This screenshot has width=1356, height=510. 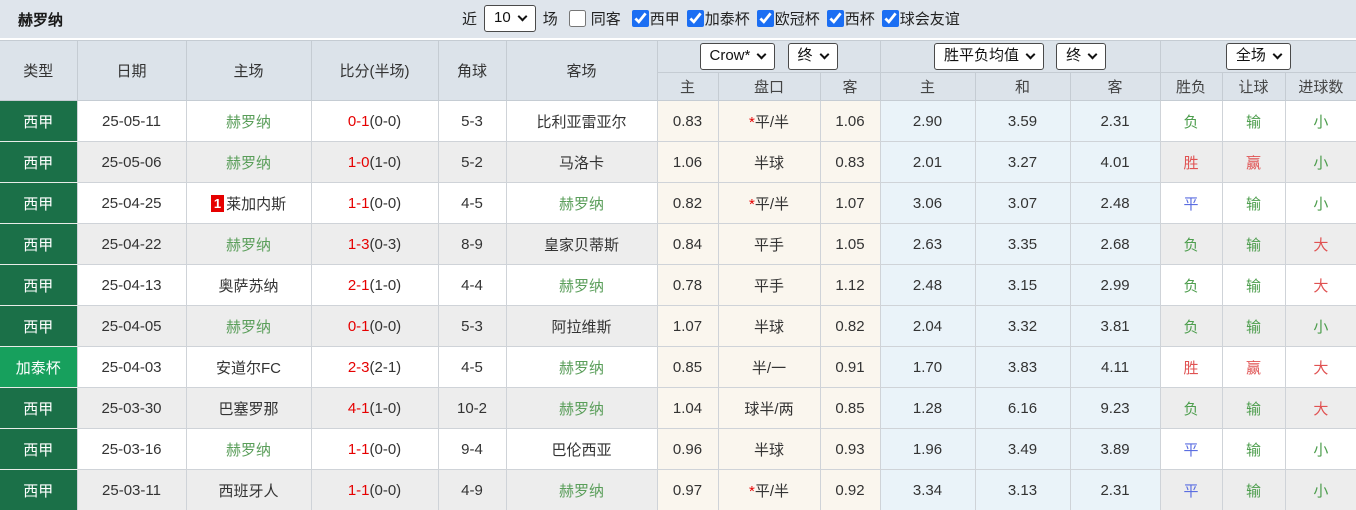 What do you see at coordinates (374, 70) in the screenshot?
I see `col-header-score: 比分(半场)` at bounding box center [374, 70].